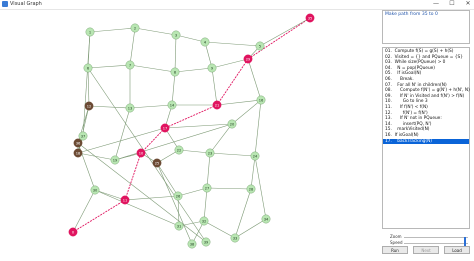 This screenshot has height=261, width=474. Describe the element at coordinates (83, 136) in the screenshot. I see `graph-node-37: 37` at that location.